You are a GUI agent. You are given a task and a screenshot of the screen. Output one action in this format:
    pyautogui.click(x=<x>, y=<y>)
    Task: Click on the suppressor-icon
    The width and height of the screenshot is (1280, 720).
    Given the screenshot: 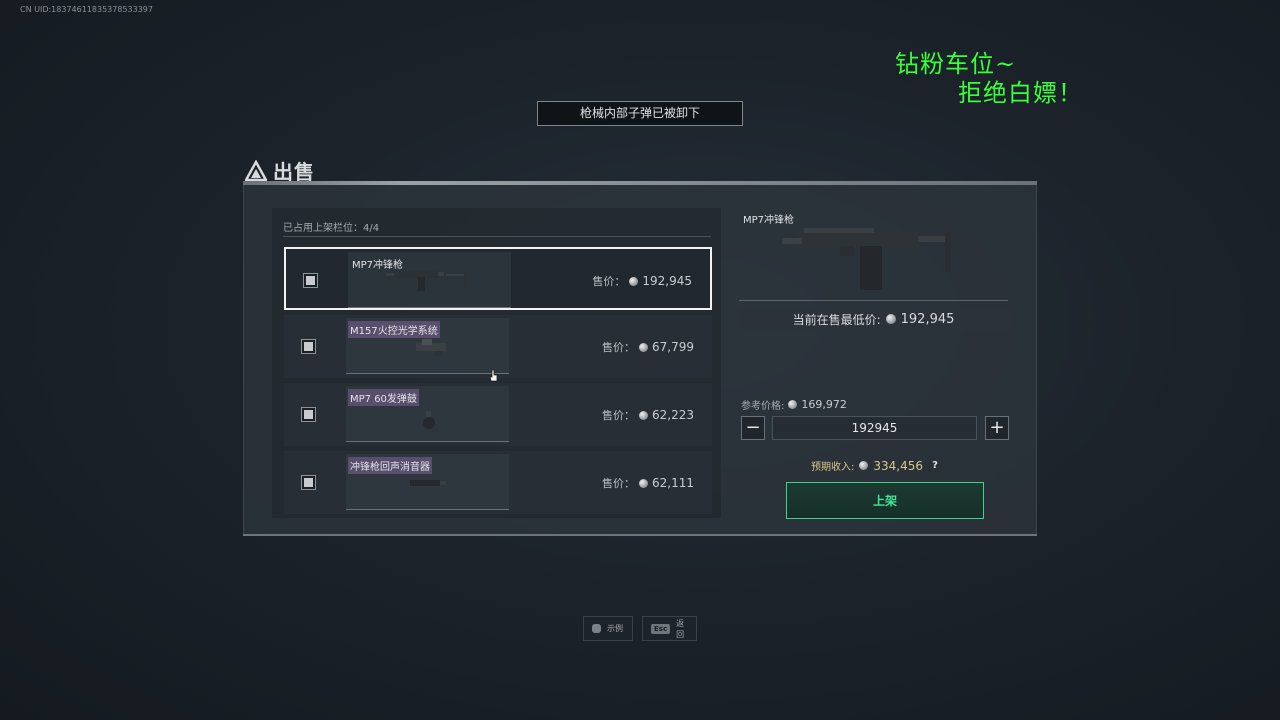 What is the action you would take?
    pyautogui.click(x=428, y=483)
    